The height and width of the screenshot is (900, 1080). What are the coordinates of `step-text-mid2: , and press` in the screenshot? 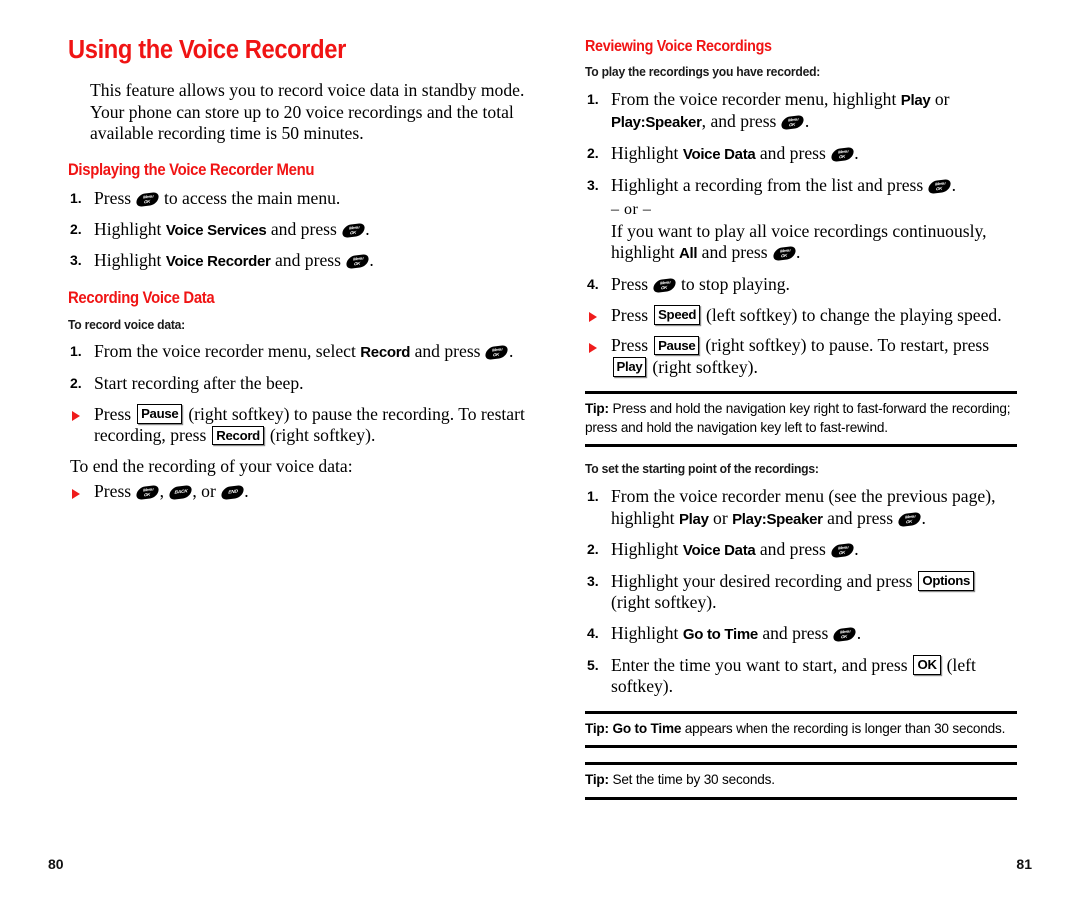 It's located at (739, 121).